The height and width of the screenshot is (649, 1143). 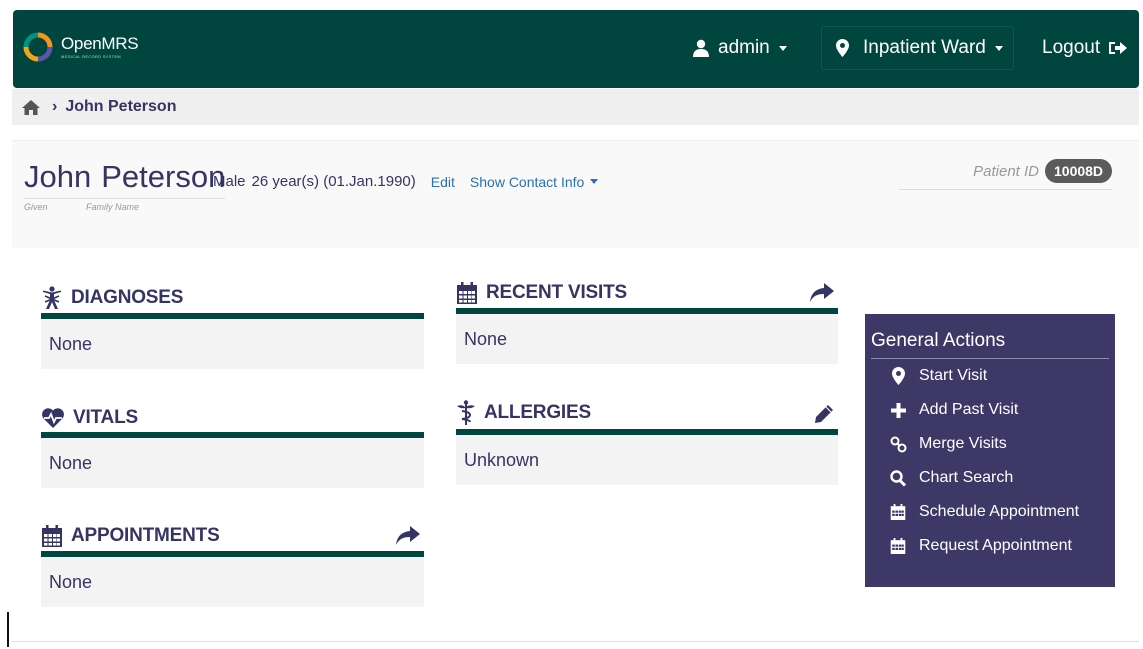 What do you see at coordinates (58, 176) in the screenshot?
I see `patient-given-name: John` at bounding box center [58, 176].